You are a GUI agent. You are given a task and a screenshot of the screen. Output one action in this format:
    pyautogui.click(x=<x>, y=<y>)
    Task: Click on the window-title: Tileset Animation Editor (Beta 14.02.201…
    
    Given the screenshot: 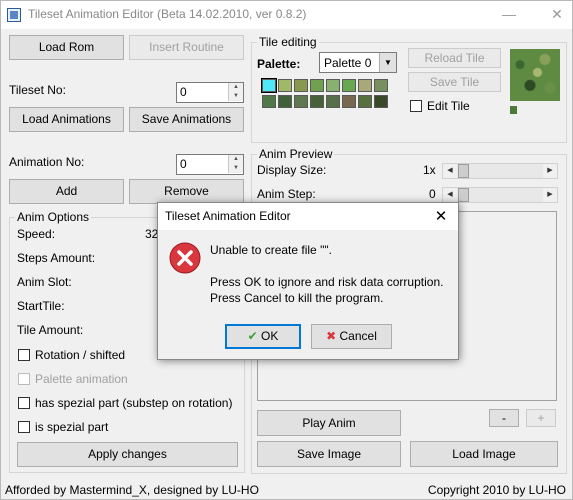 What is the action you would take?
    pyautogui.click(x=167, y=14)
    